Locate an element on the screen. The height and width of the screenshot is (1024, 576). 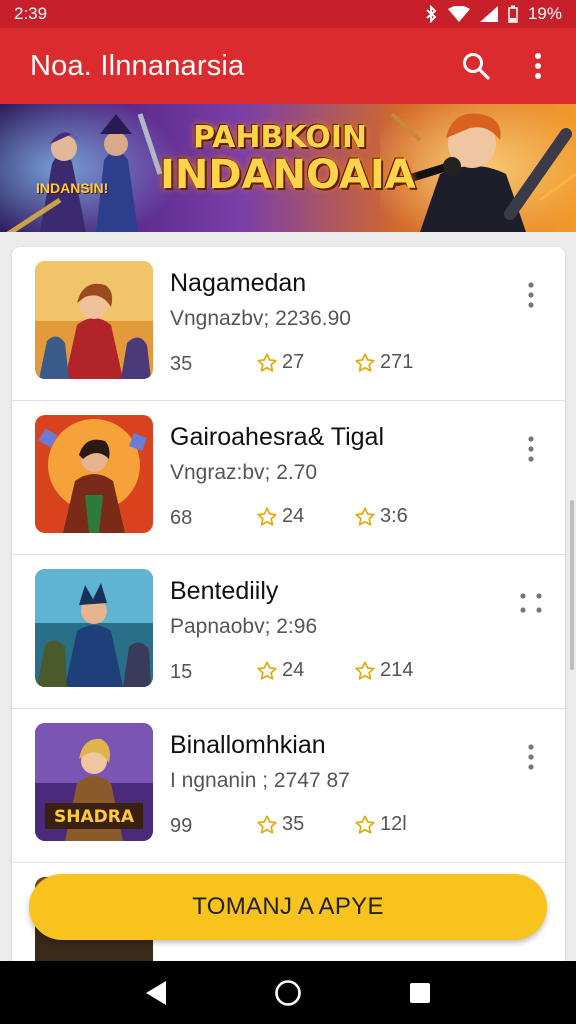
game-thumbnail: SHADRA is located at coordinates (94, 782).